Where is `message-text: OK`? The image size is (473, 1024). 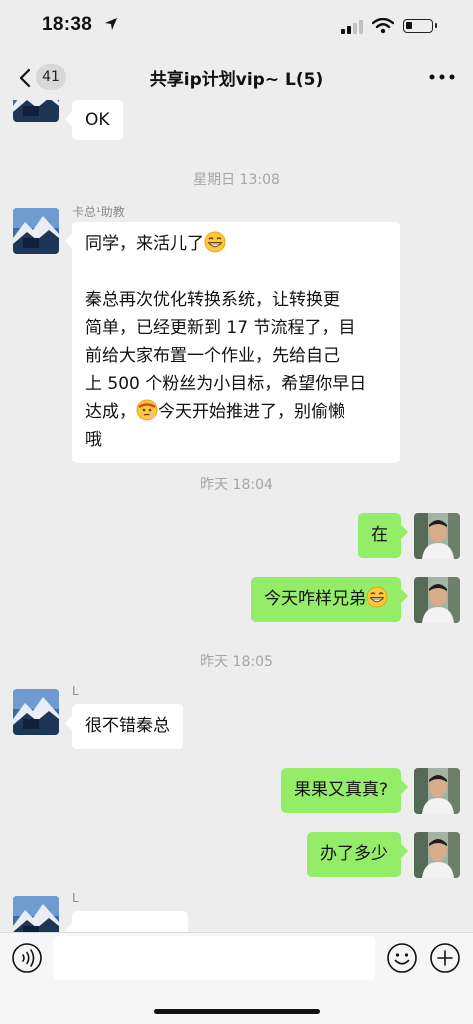 message-text: OK is located at coordinates (97, 120).